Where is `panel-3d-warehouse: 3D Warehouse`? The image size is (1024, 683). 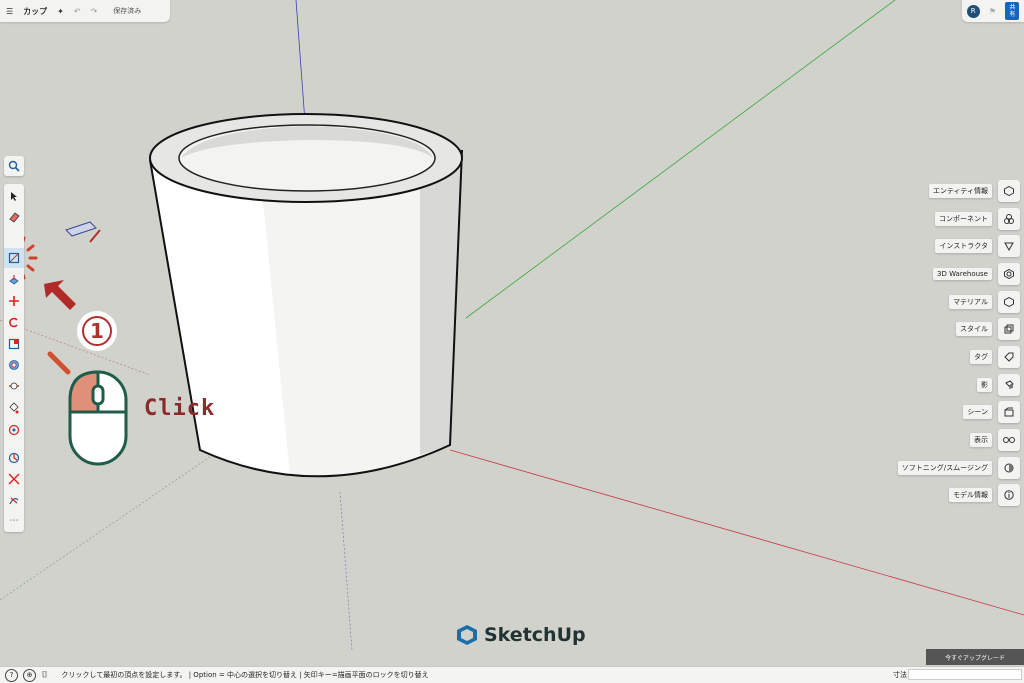
panel-3d-warehouse: 3D Warehouse is located at coordinates (976, 274).